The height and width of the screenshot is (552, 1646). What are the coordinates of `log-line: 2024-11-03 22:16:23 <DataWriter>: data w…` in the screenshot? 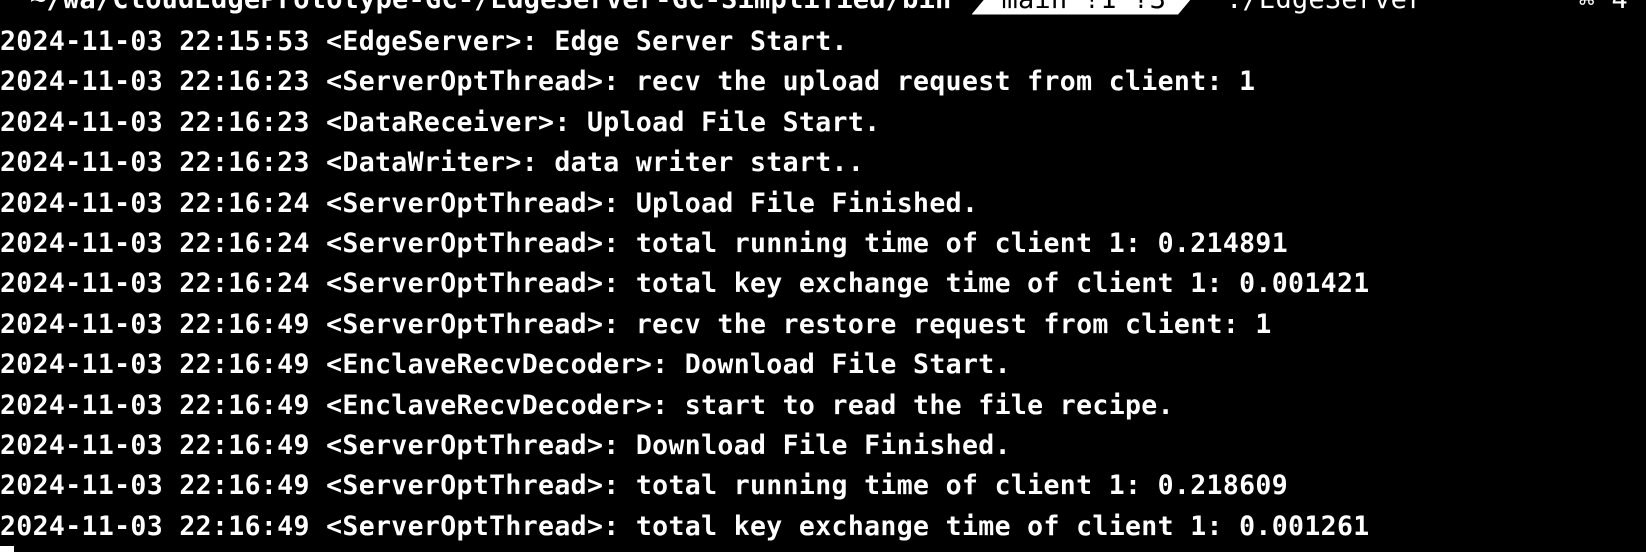 It's located at (432, 163).